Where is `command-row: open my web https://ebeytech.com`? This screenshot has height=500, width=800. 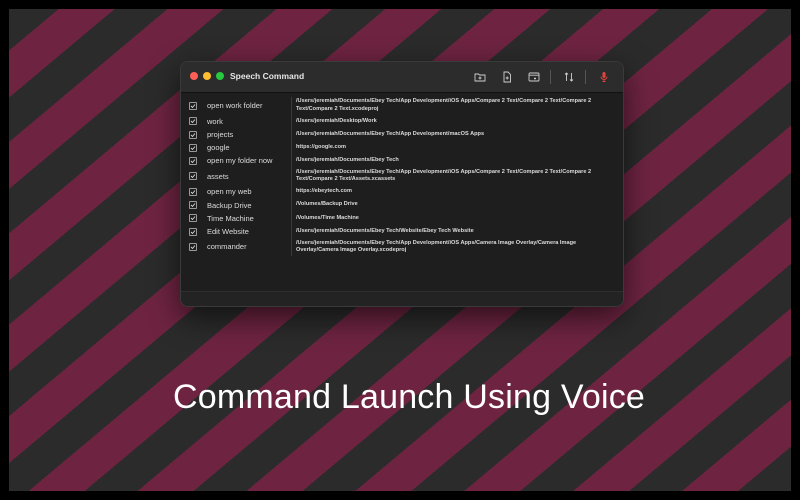
command-row: open my web https://ebeytech.com is located at coordinates (401, 192).